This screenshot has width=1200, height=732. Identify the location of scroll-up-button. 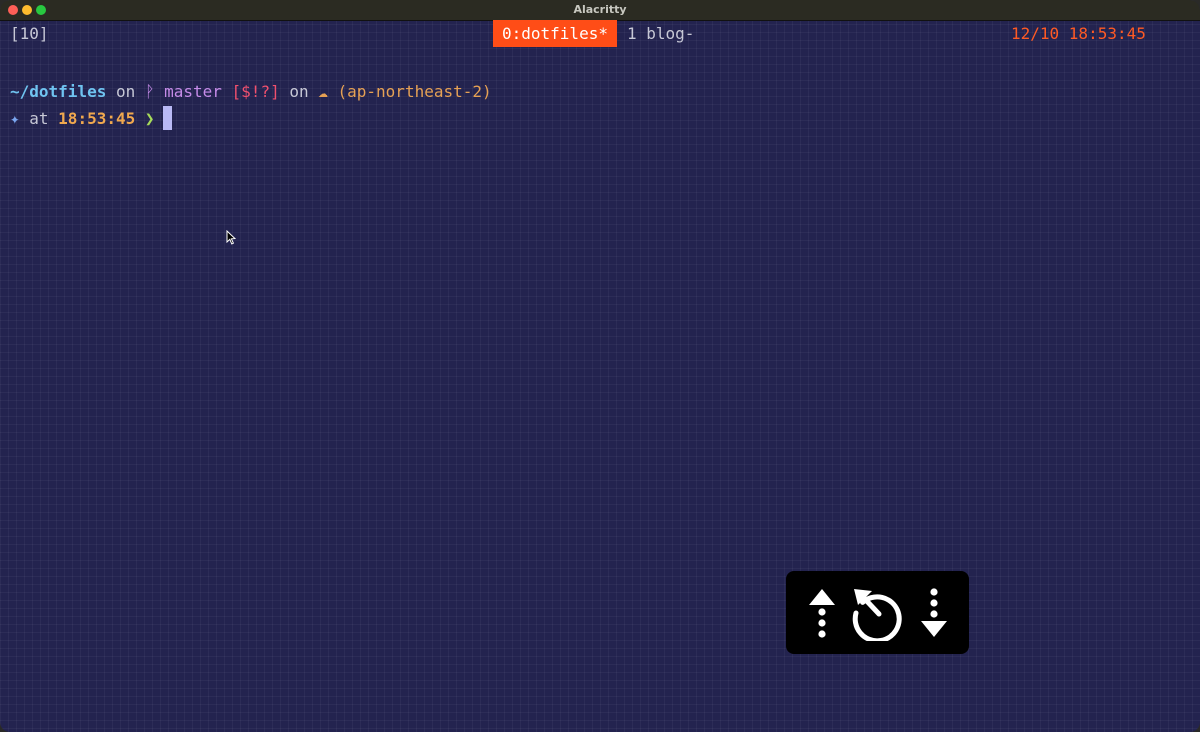
(822, 613).